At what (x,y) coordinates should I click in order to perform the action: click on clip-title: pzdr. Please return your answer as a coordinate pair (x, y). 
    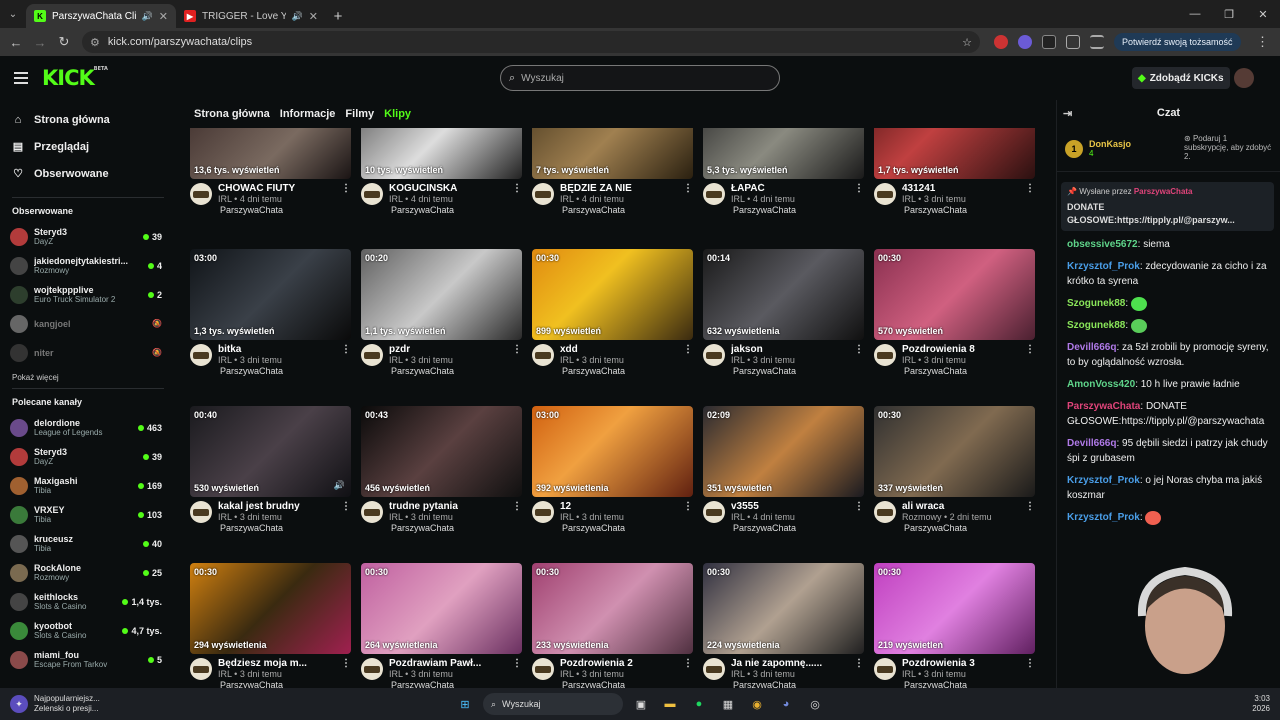
    Looking at the image, I should click on (447, 349).